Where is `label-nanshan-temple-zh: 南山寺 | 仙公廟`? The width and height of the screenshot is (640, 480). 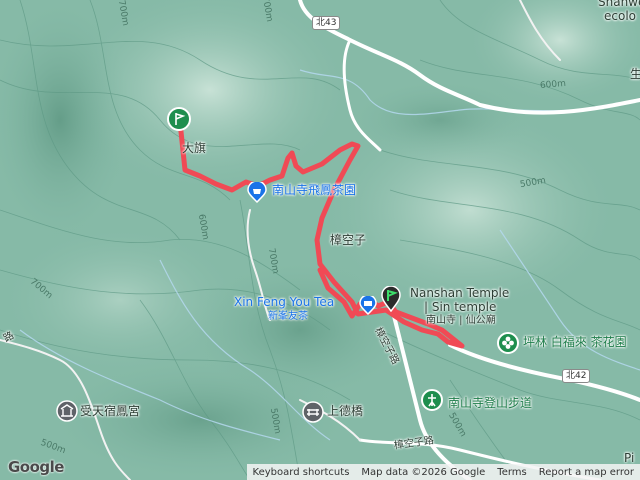
label-nanshan-temple-zh: 南山寺 | 仙公廟 is located at coordinates (461, 320).